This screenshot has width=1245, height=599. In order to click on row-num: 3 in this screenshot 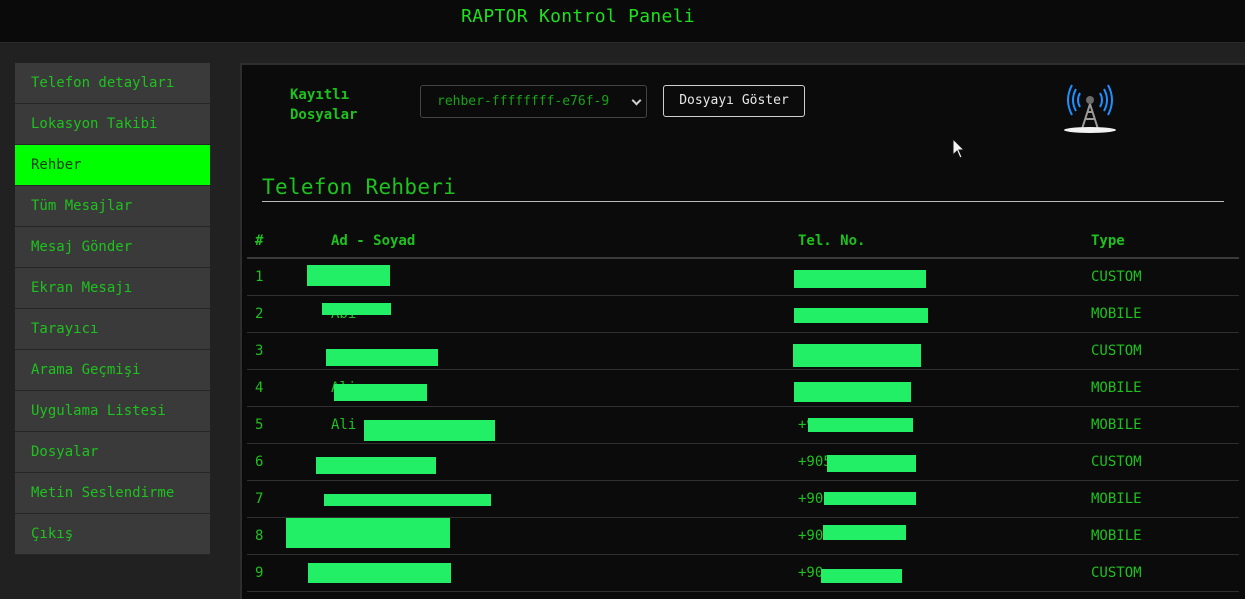, I will do `click(259, 351)`.